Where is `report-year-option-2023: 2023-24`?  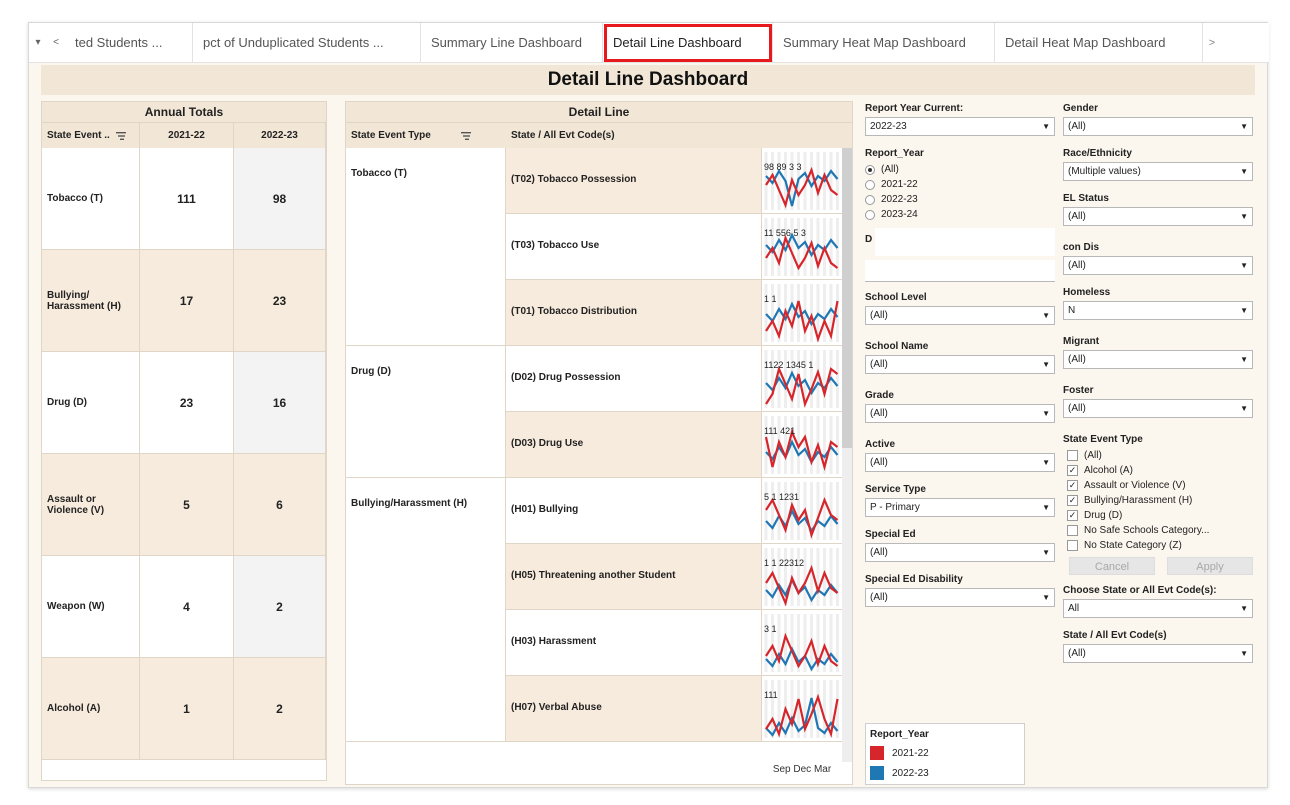 report-year-option-2023: 2023-24 is located at coordinates (960, 214).